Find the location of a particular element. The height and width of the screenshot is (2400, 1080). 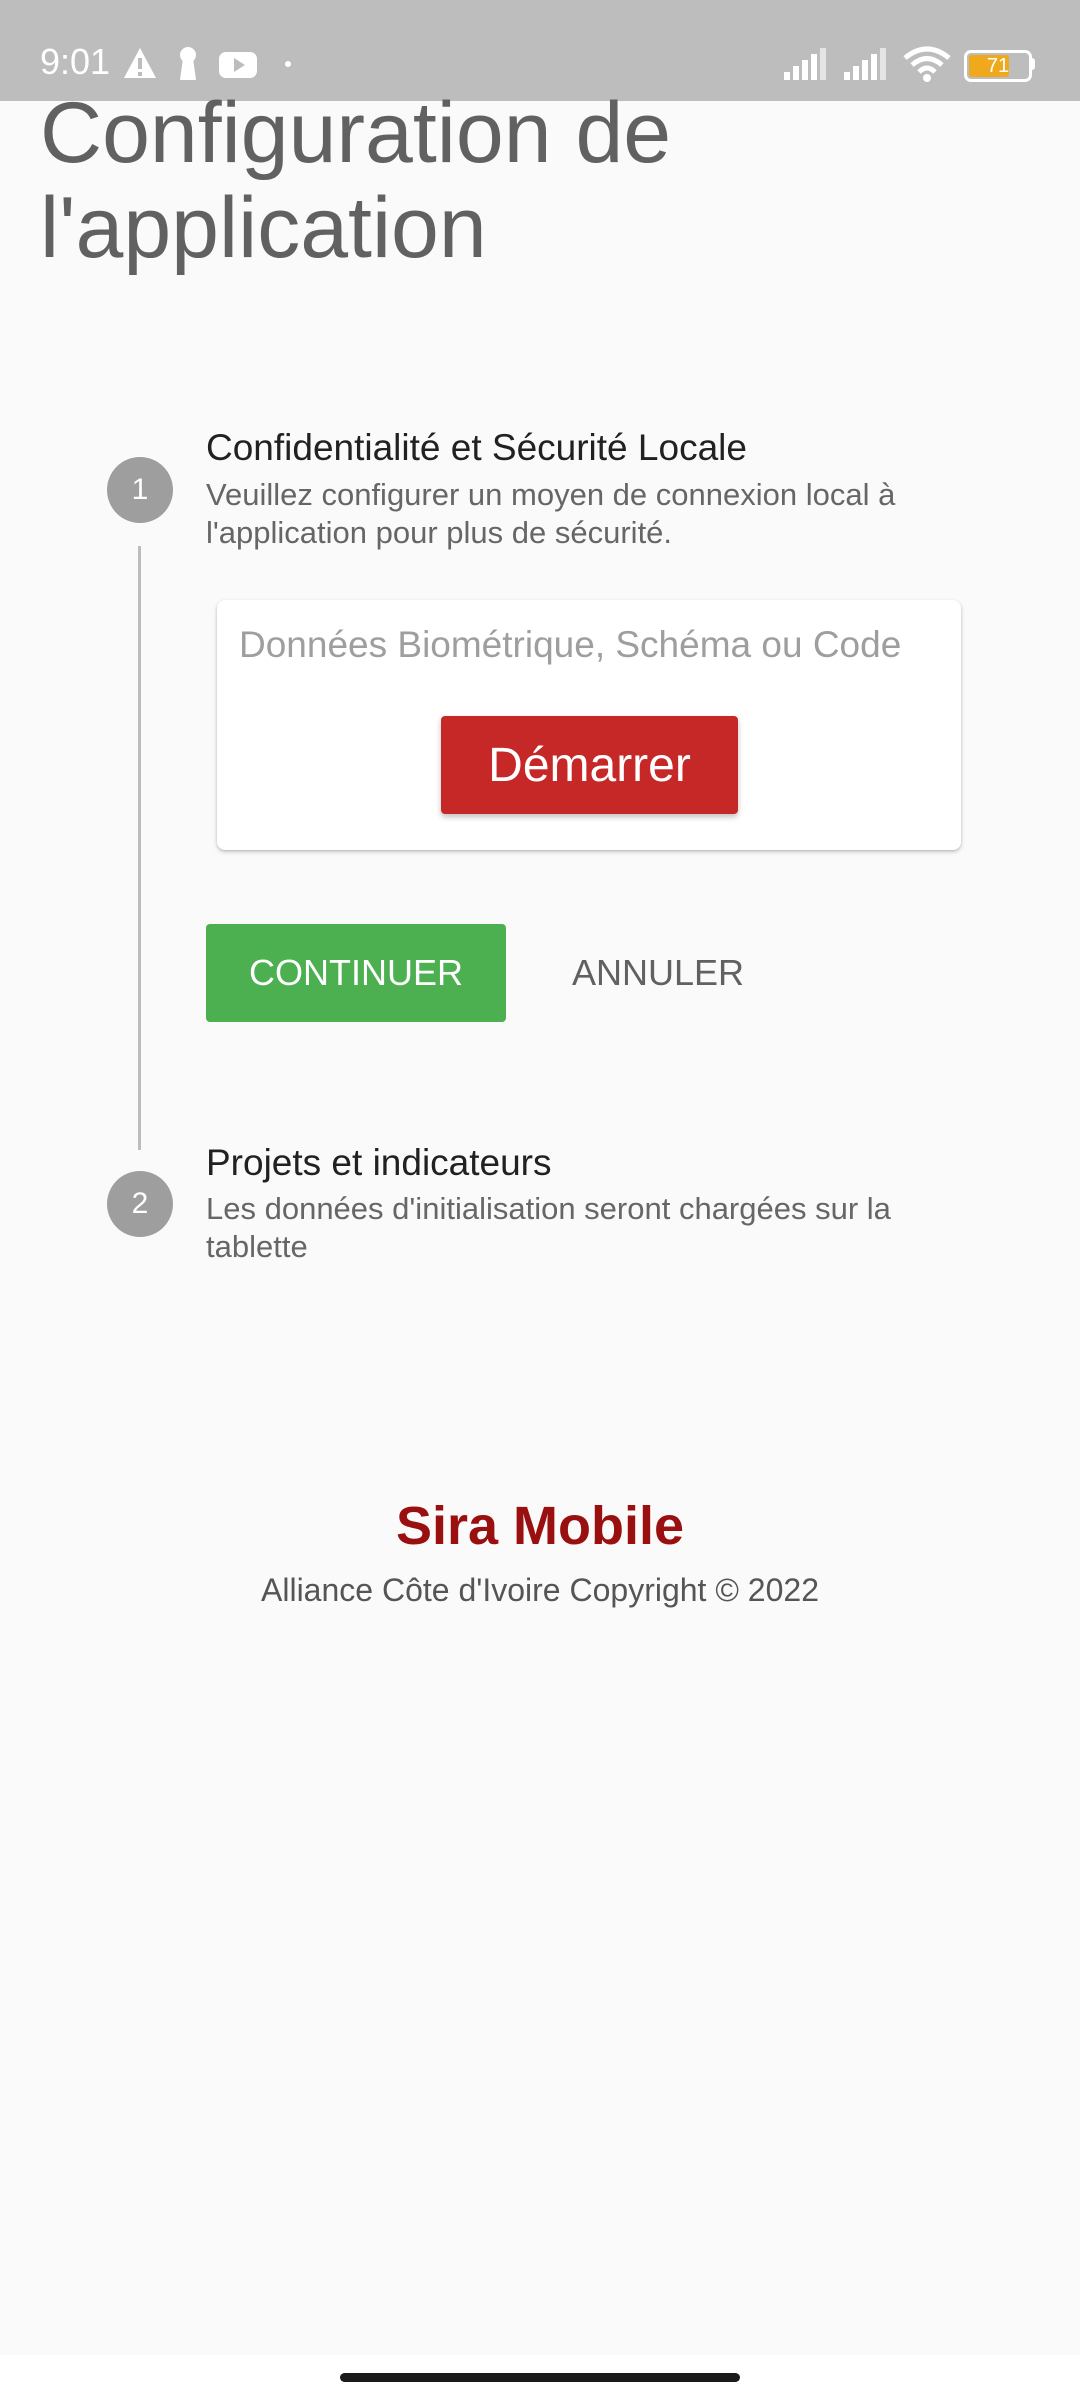

security-hint: Données Biométrique, Schéma ou Code is located at coordinates (570, 644).